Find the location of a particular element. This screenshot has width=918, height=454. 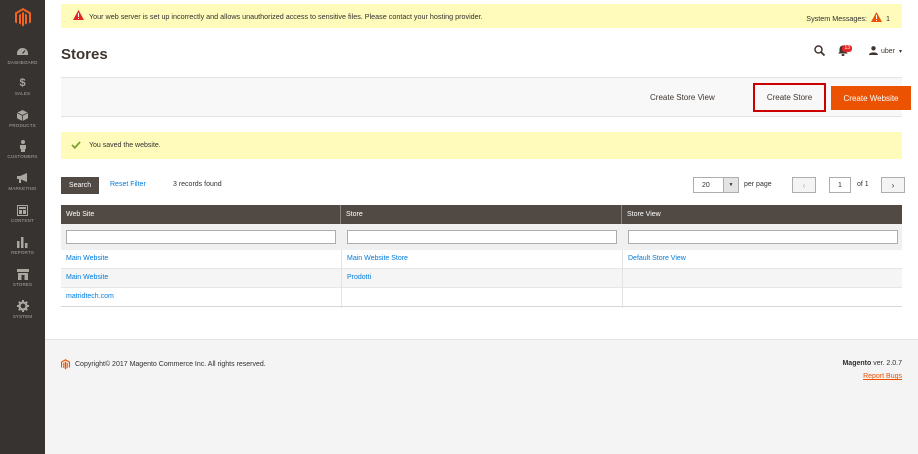

records-count: 3 records found is located at coordinates (197, 184).